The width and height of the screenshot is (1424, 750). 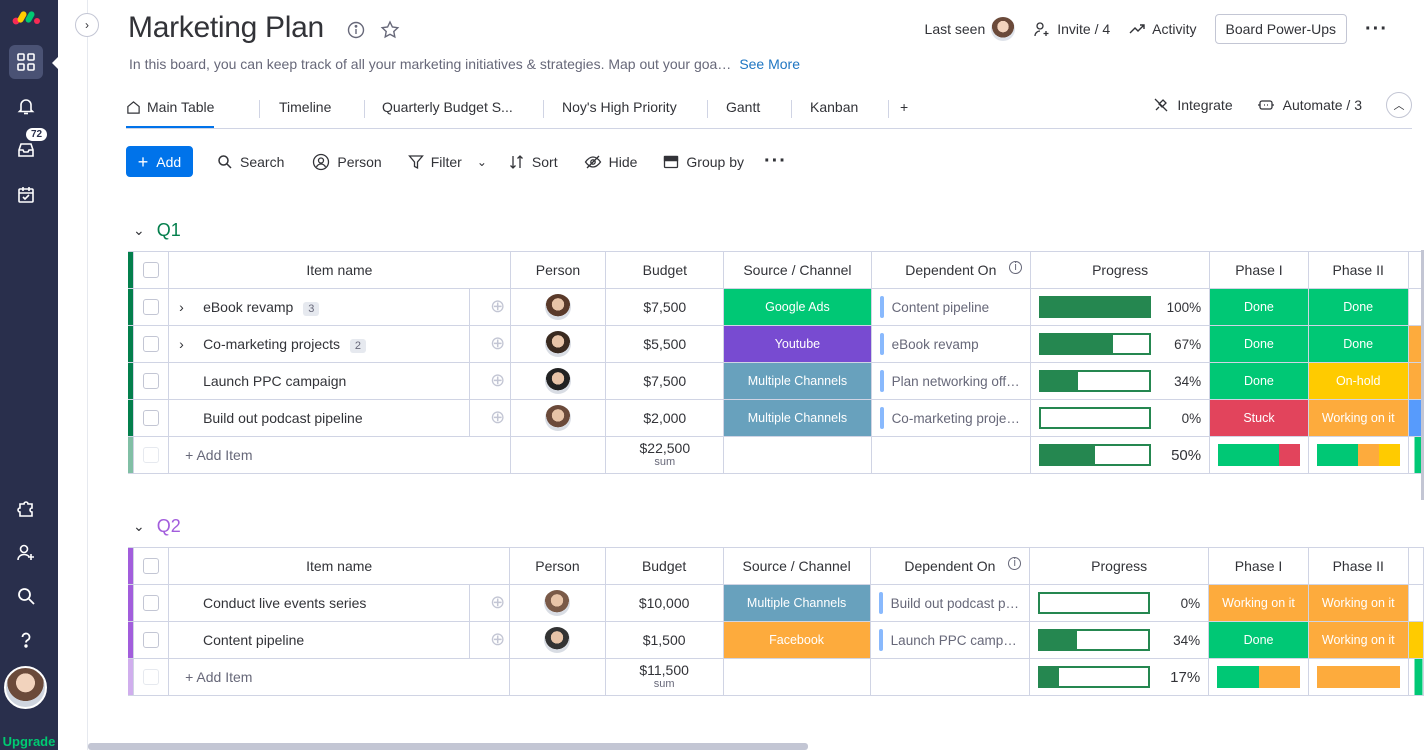 I want to click on dependent-on-cell: Content pipeline, so click(x=951, y=307).